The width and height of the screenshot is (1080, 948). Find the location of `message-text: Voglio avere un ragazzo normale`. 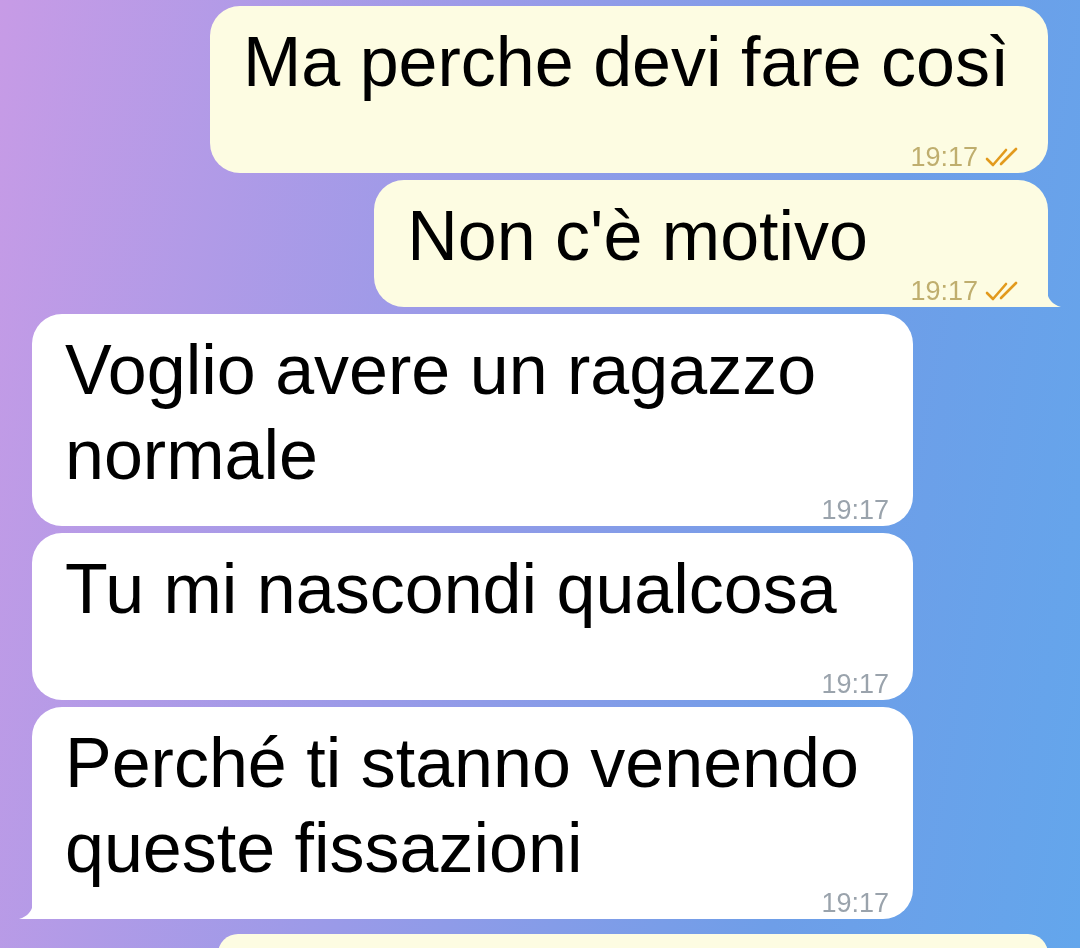

message-text: Voglio avere un ragazzo normale is located at coordinates (441, 412).